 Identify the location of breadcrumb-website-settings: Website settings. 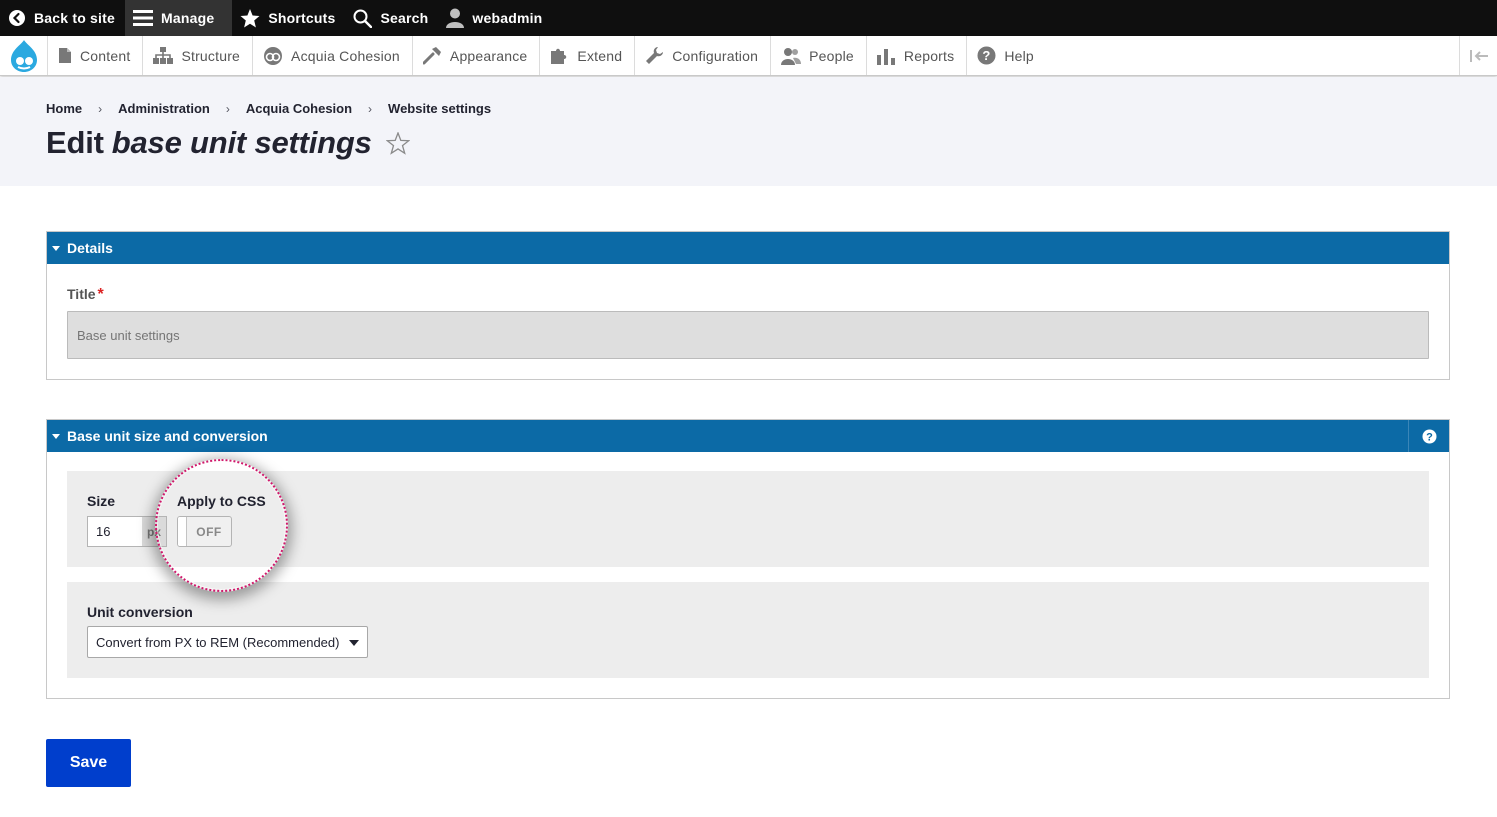
(439, 108).